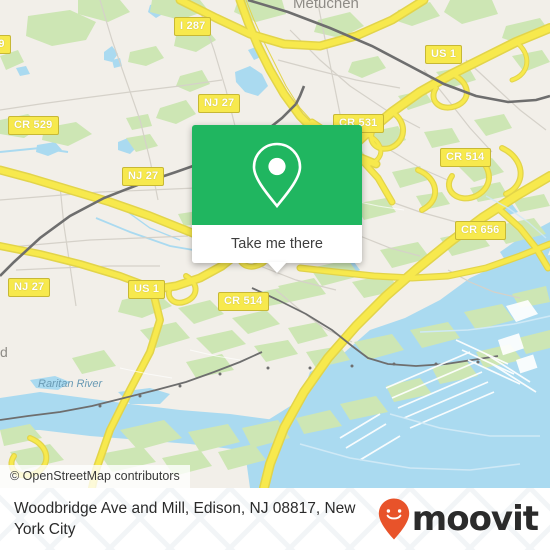  What do you see at coordinates (277, 244) in the screenshot?
I see `popup-action-label: Take me there` at bounding box center [277, 244].